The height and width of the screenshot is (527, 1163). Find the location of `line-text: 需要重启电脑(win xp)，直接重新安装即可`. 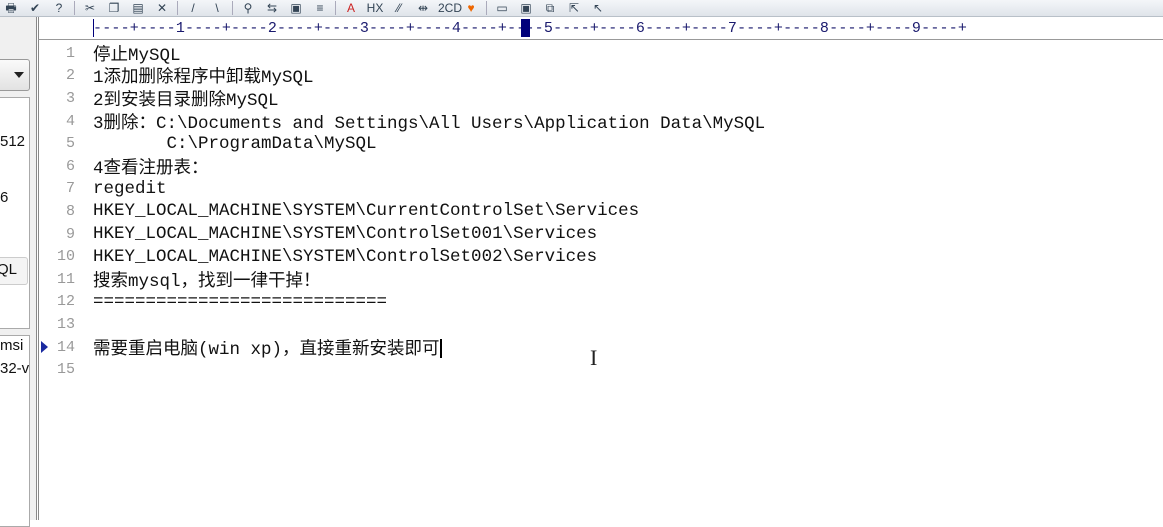

line-text: 需要重启电脑(win xp)，直接重新安装即可 is located at coordinates (267, 349).